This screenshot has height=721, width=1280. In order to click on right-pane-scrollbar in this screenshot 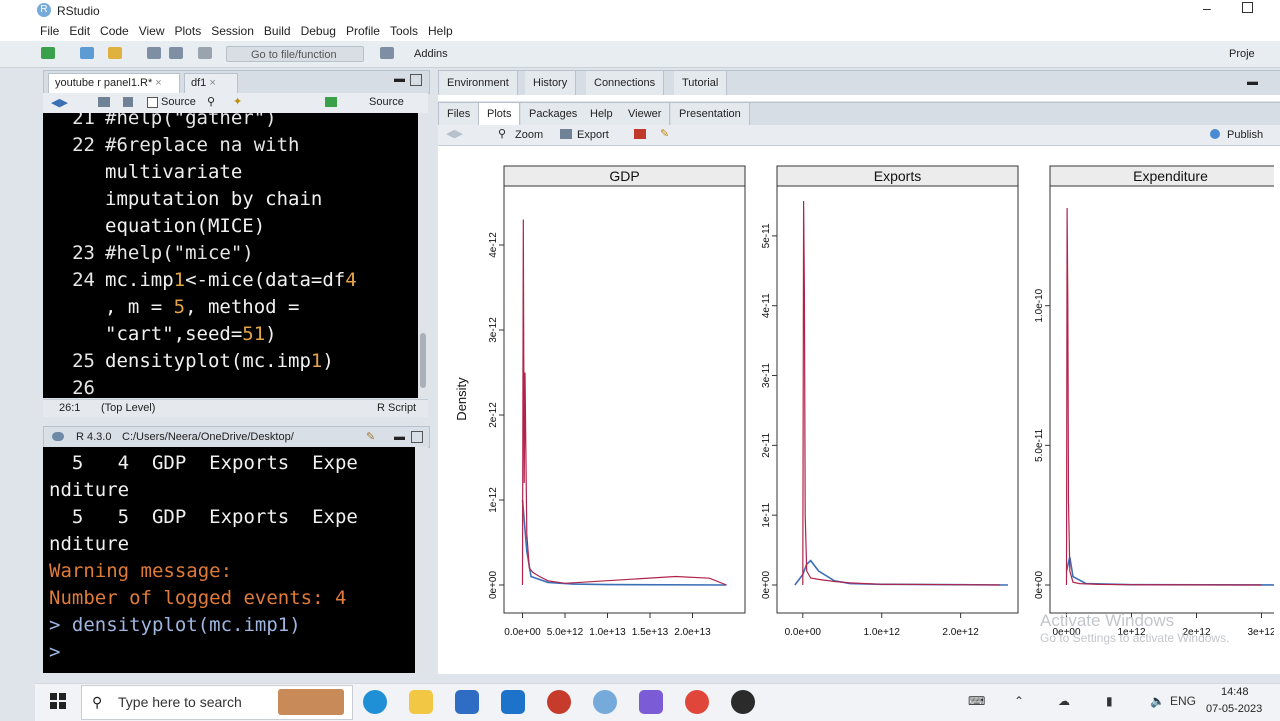, I will do `click(1277, 410)`.